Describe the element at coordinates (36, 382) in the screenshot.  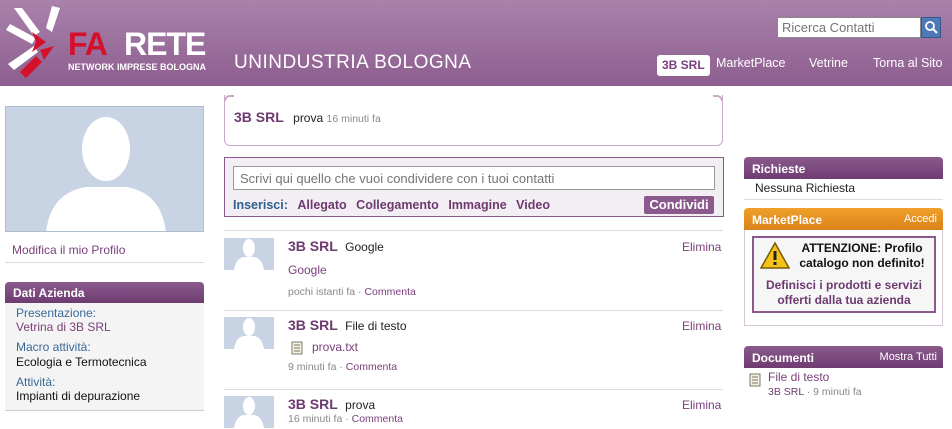
I see `activity-label: Attività:` at that location.